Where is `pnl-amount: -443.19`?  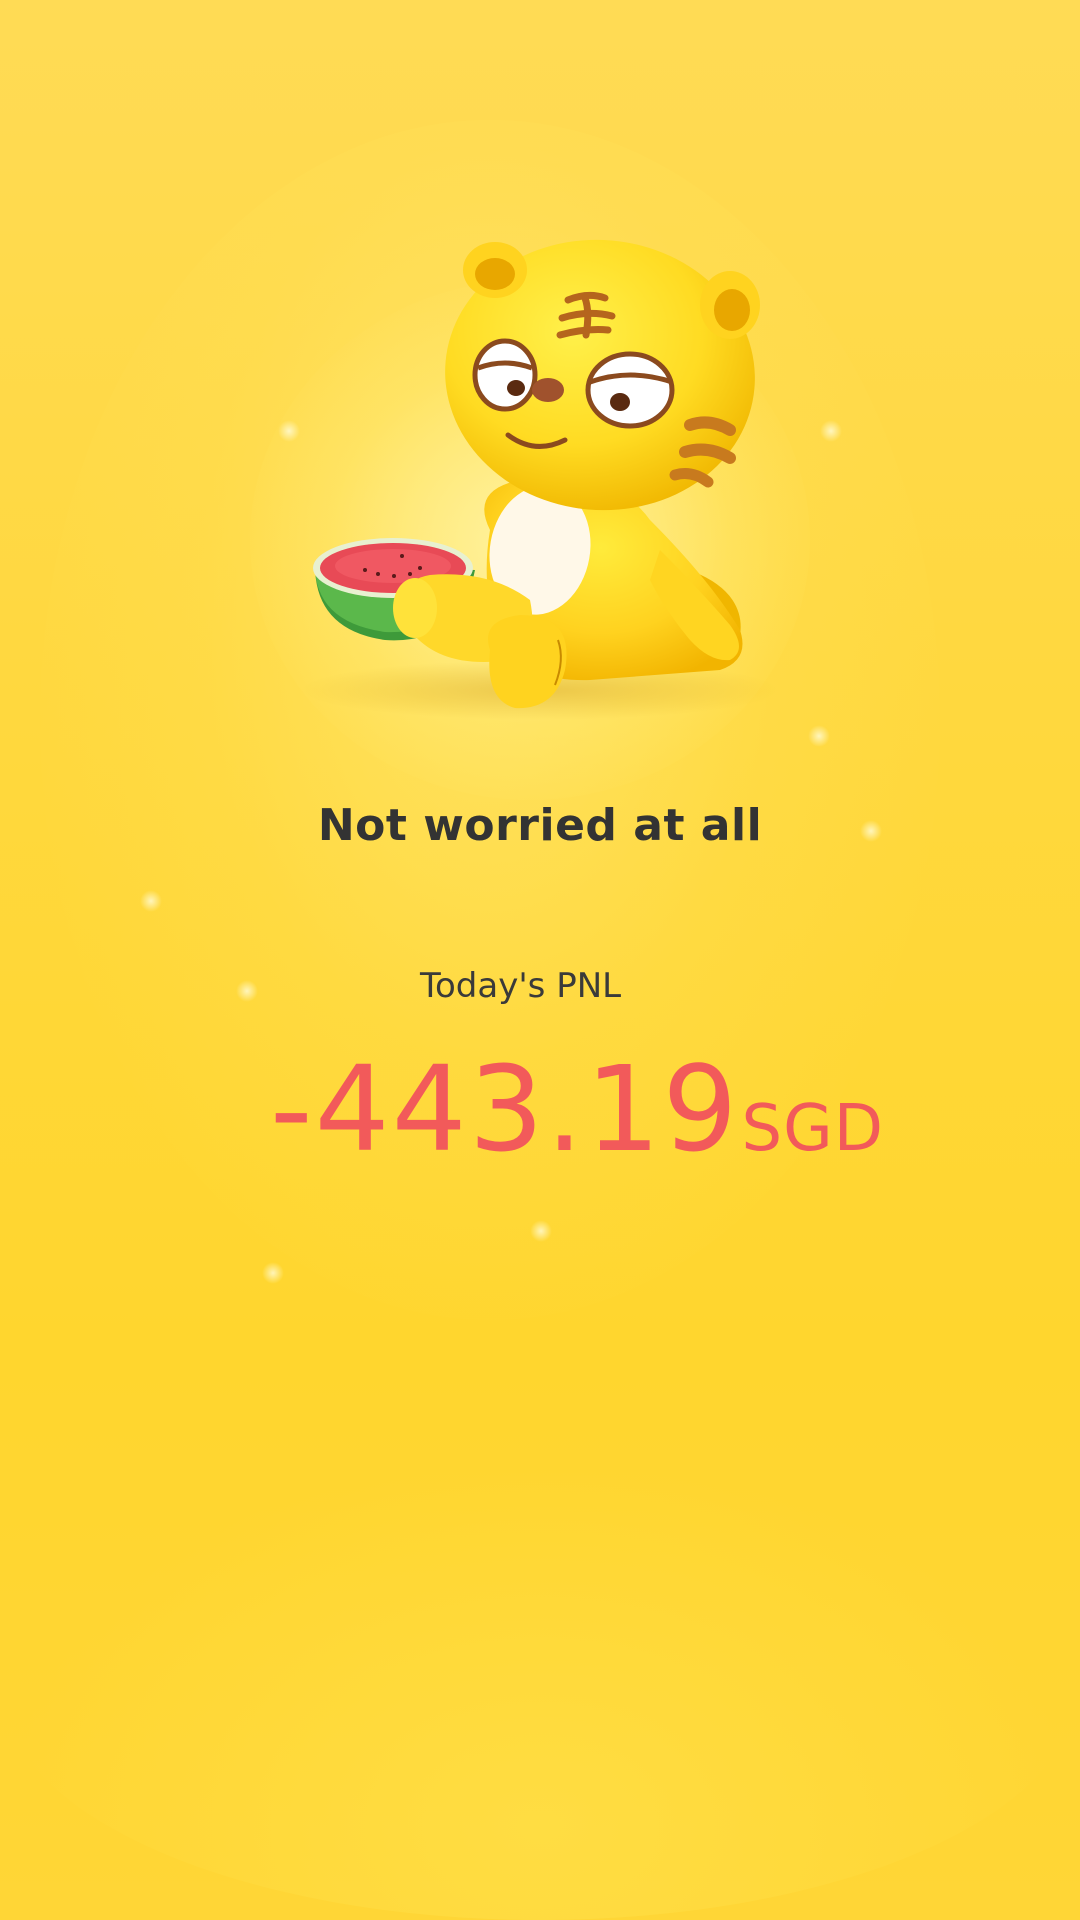
pnl-amount: -443.19 is located at coordinates (505, 1109).